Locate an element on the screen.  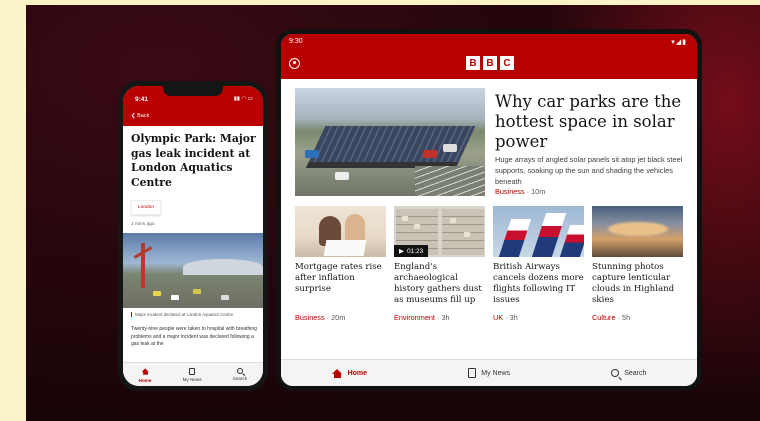
phone-status-icons: ▮▮ ◠ ▭ is located at coordinates (243, 99).